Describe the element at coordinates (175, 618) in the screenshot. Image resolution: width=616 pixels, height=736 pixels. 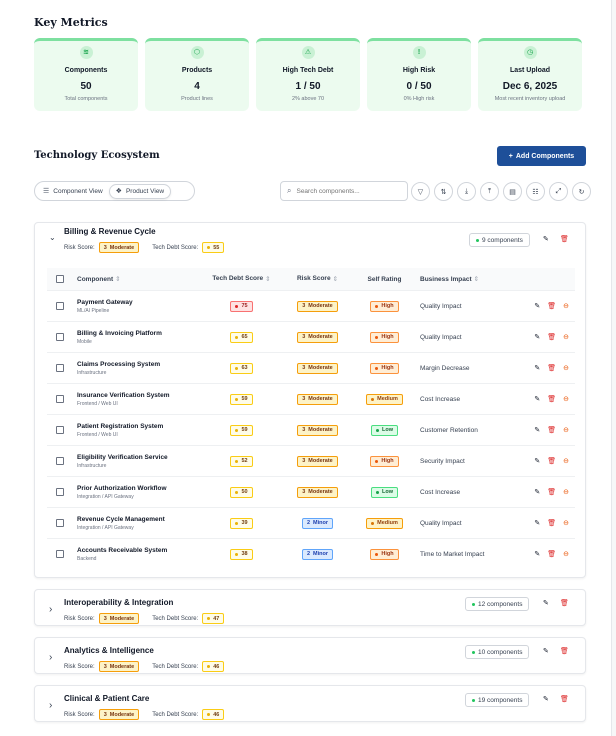
I see `tech-debt-score-label: Tech Debt Score:` at that location.